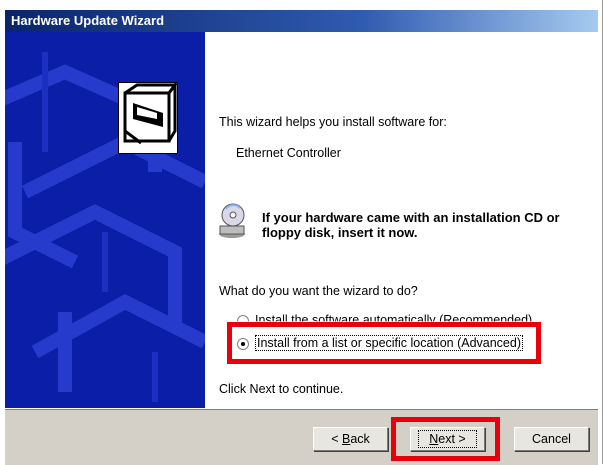 Image resolution: width=603 pixels, height=465 pixels. Describe the element at coordinates (301, 21) in the screenshot. I see `title-bar: Hardware Update Wizard` at that location.